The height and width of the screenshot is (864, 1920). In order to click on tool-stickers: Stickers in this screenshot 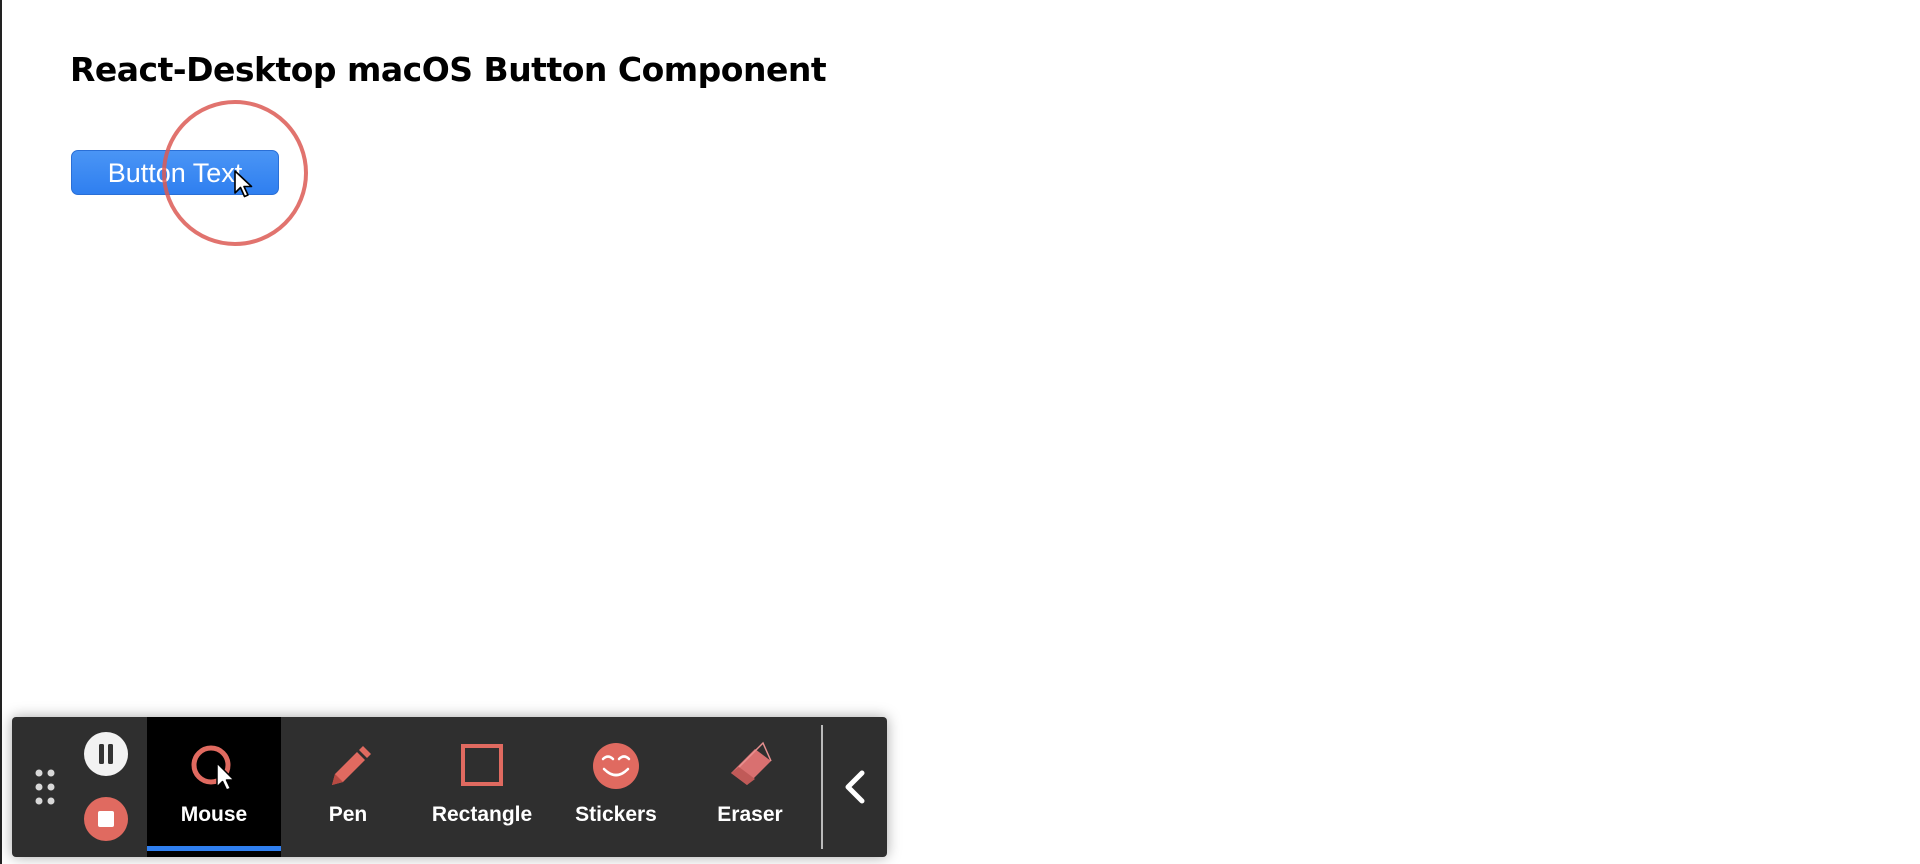, I will do `click(616, 787)`.